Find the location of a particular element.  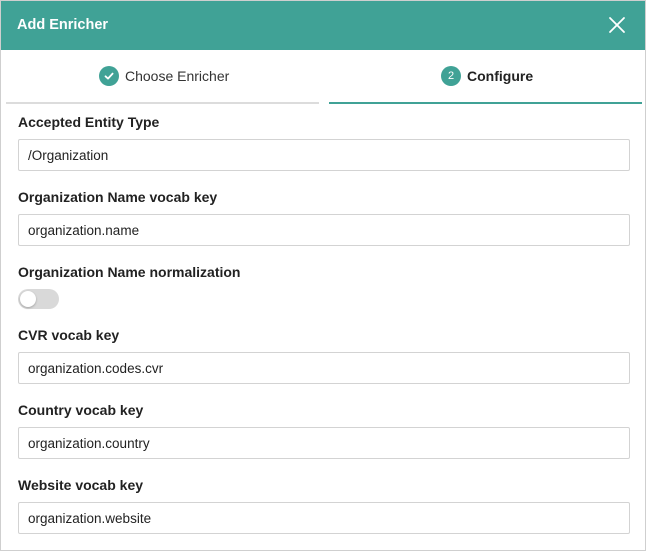

wizard-steps: Choose Enricher 2 Configure is located at coordinates (323, 77).